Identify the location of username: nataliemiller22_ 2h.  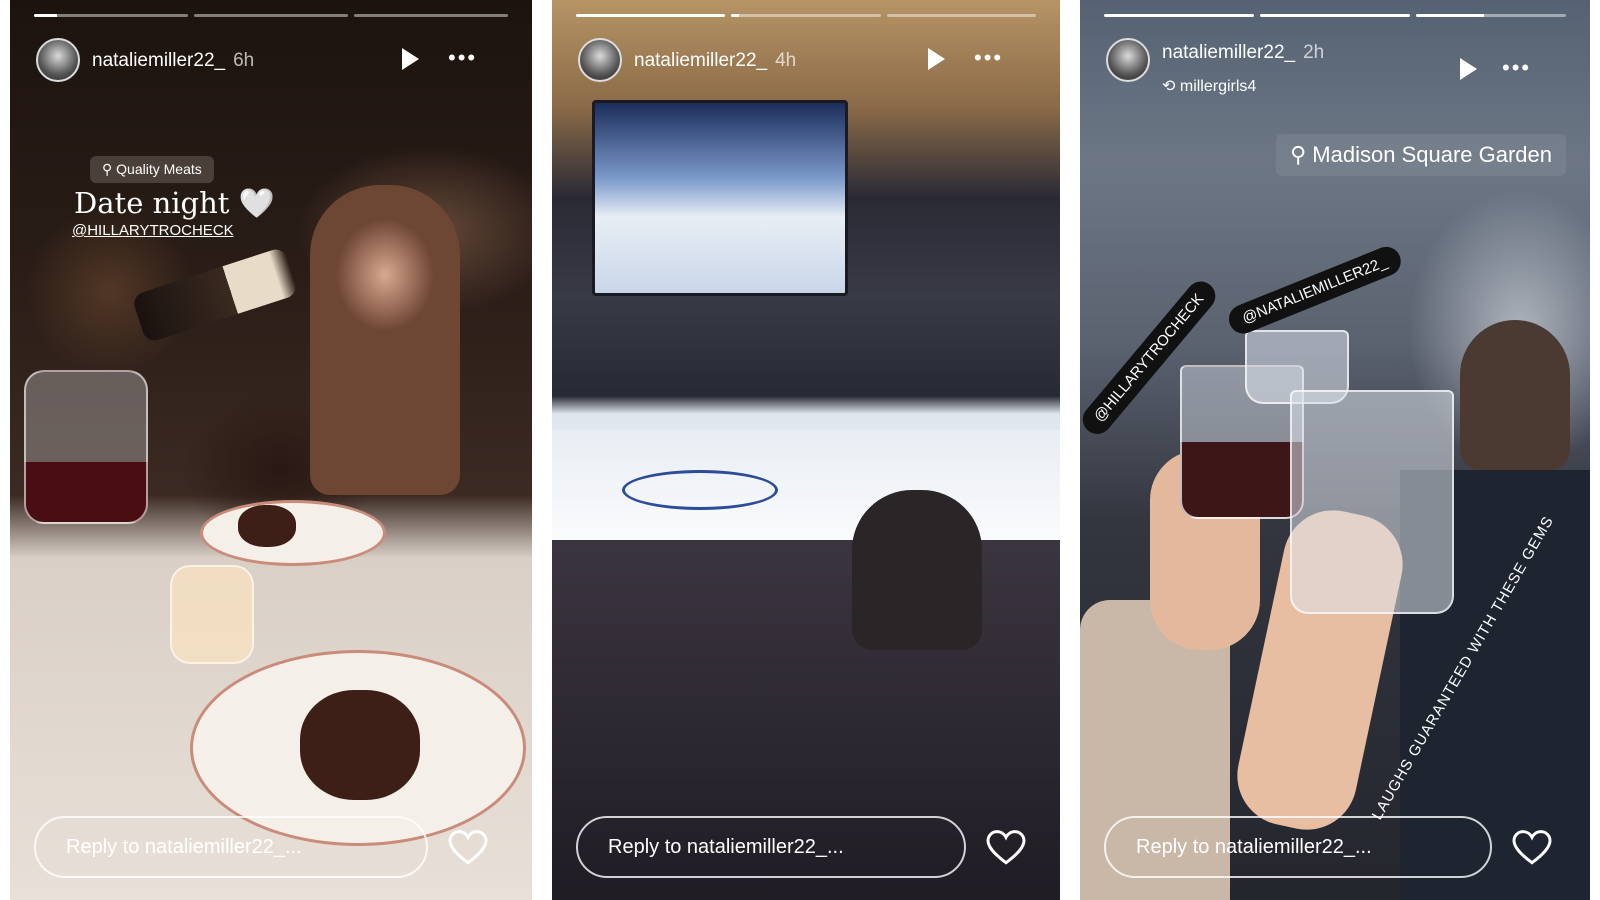
(1243, 53).